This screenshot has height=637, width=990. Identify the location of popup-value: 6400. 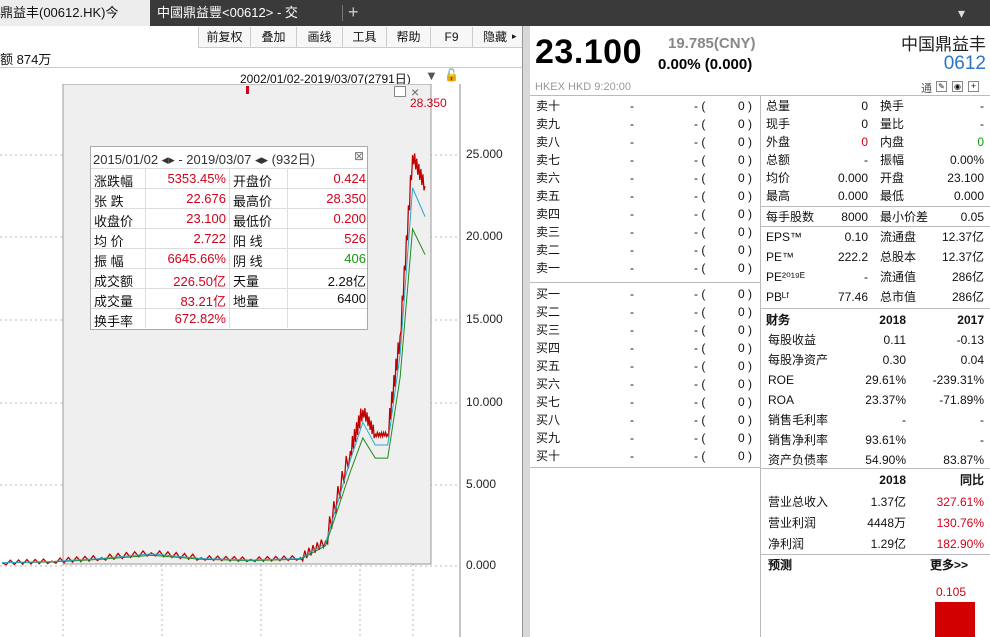
(351, 298).